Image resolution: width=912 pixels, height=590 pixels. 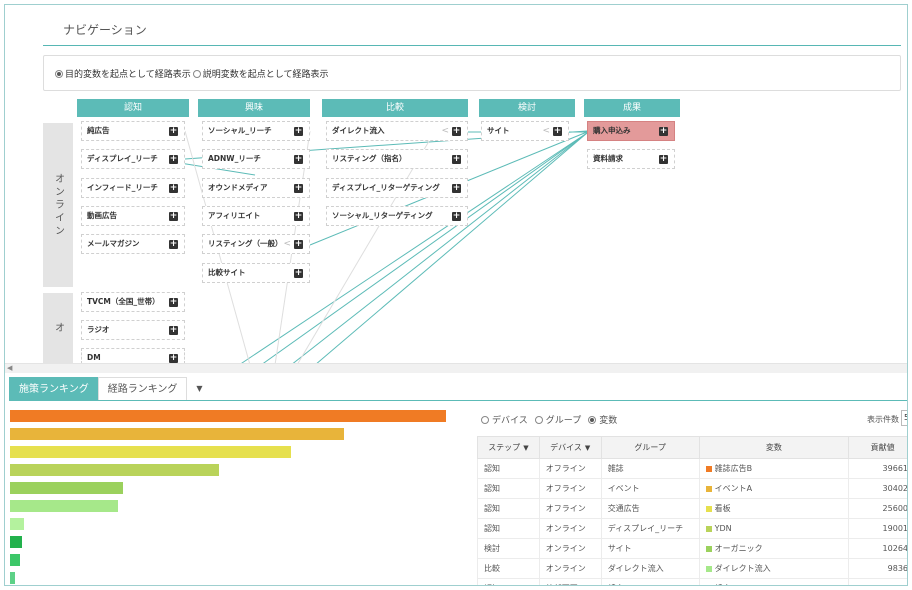 I want to click on node-adnw-reach: ADNW_リーチ +, so click(x=256, y=159).